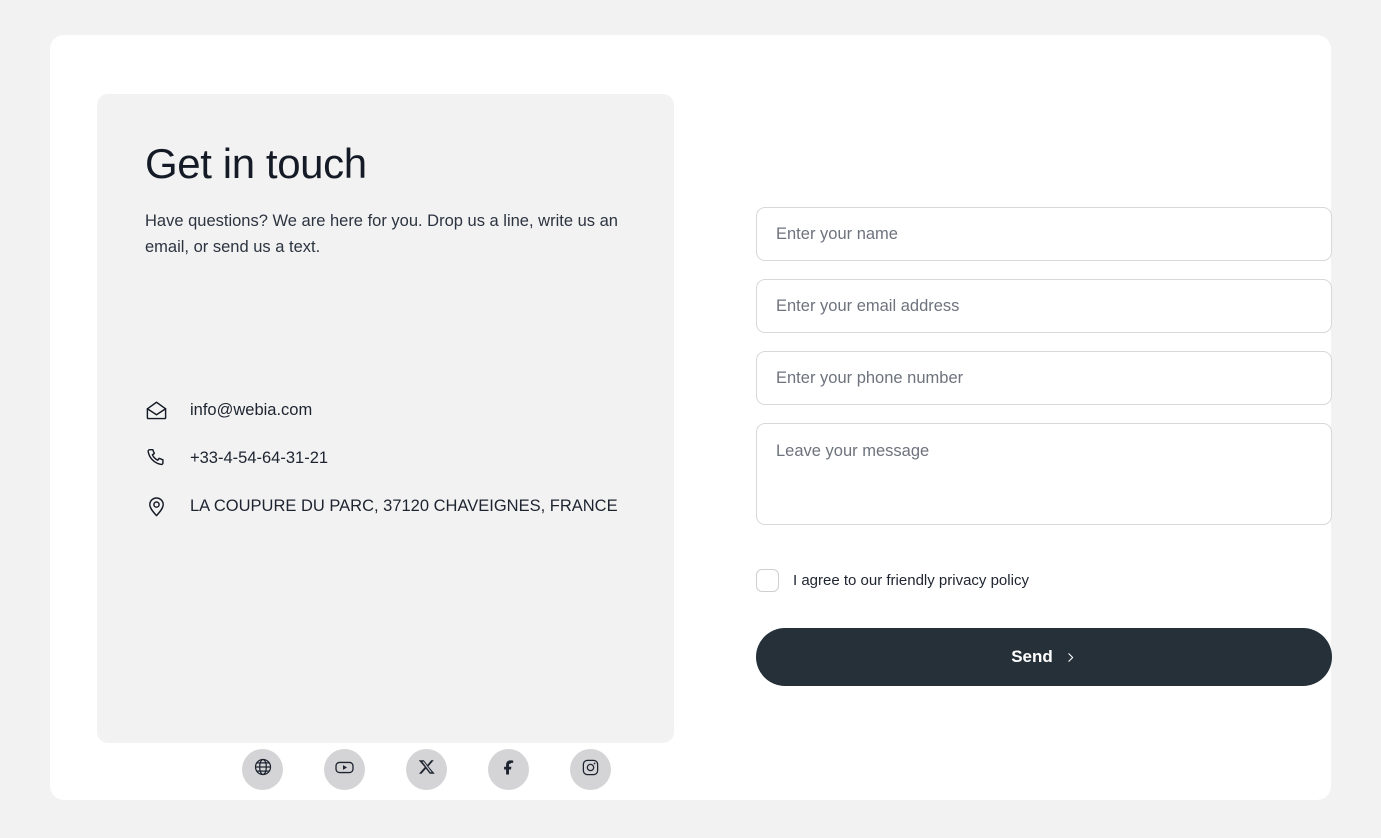 The width and height of the screenshot is (1381, 838). I want to click on youtube-icon, so click(344, 770).